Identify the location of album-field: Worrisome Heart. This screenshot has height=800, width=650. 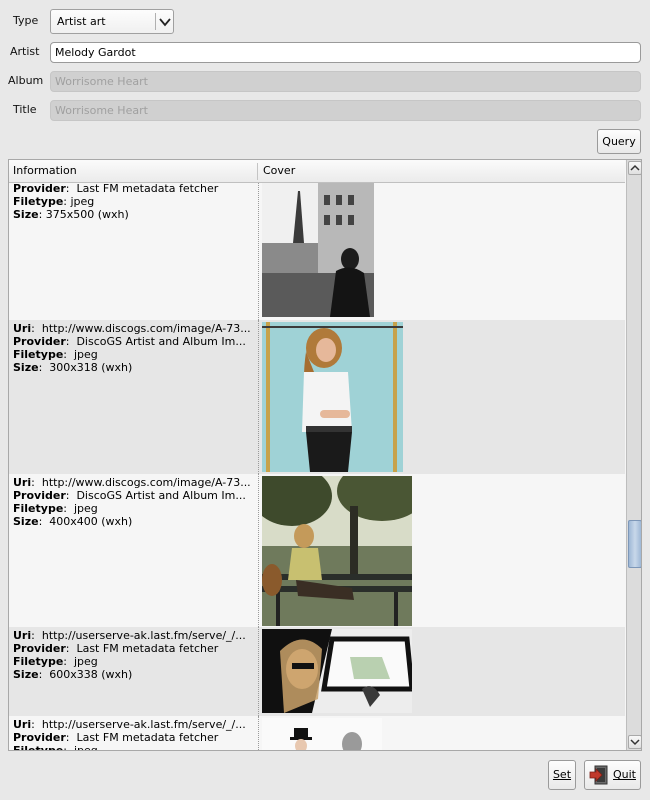
(345, 81).